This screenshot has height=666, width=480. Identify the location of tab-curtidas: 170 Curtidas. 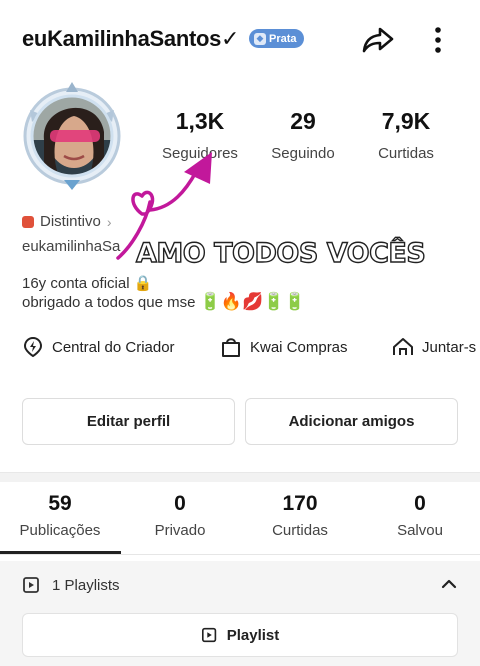
(300, 515).